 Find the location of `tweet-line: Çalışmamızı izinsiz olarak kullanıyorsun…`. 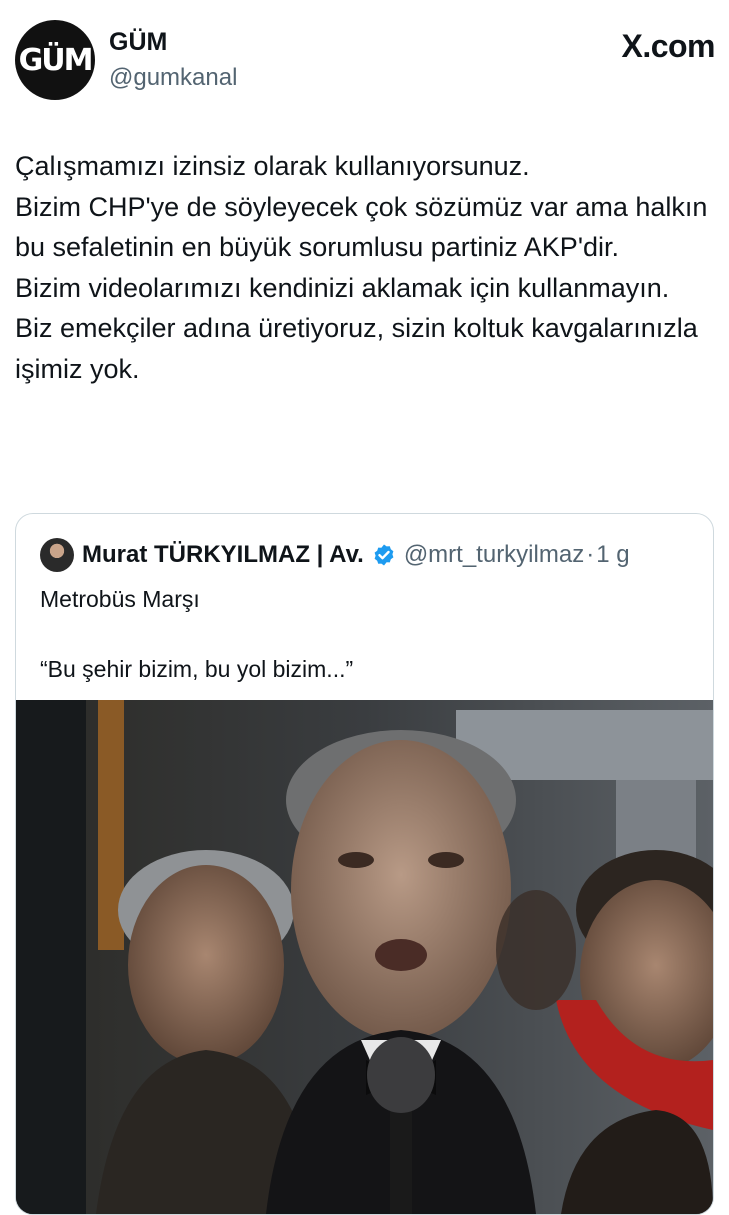

tweet-line: Çalışmamızı izinsiz olarak kullanıyorsun… is located at coordinates (272, 166).